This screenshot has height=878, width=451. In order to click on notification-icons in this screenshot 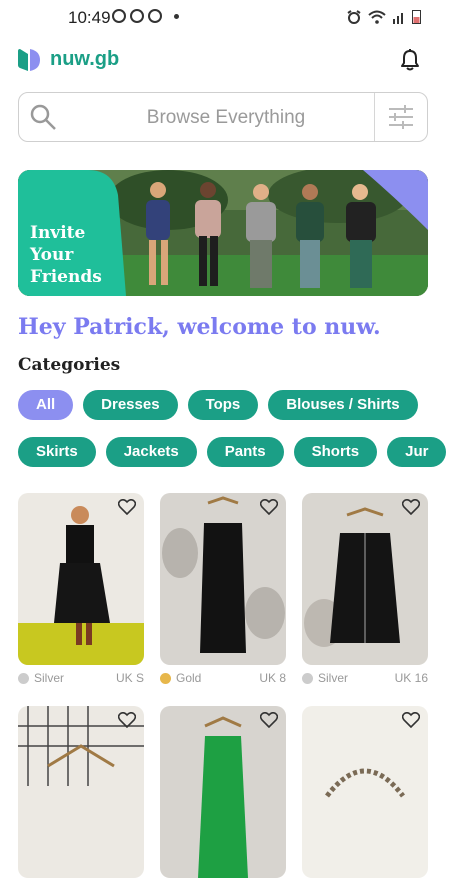, I will do `click(145, 16)`.